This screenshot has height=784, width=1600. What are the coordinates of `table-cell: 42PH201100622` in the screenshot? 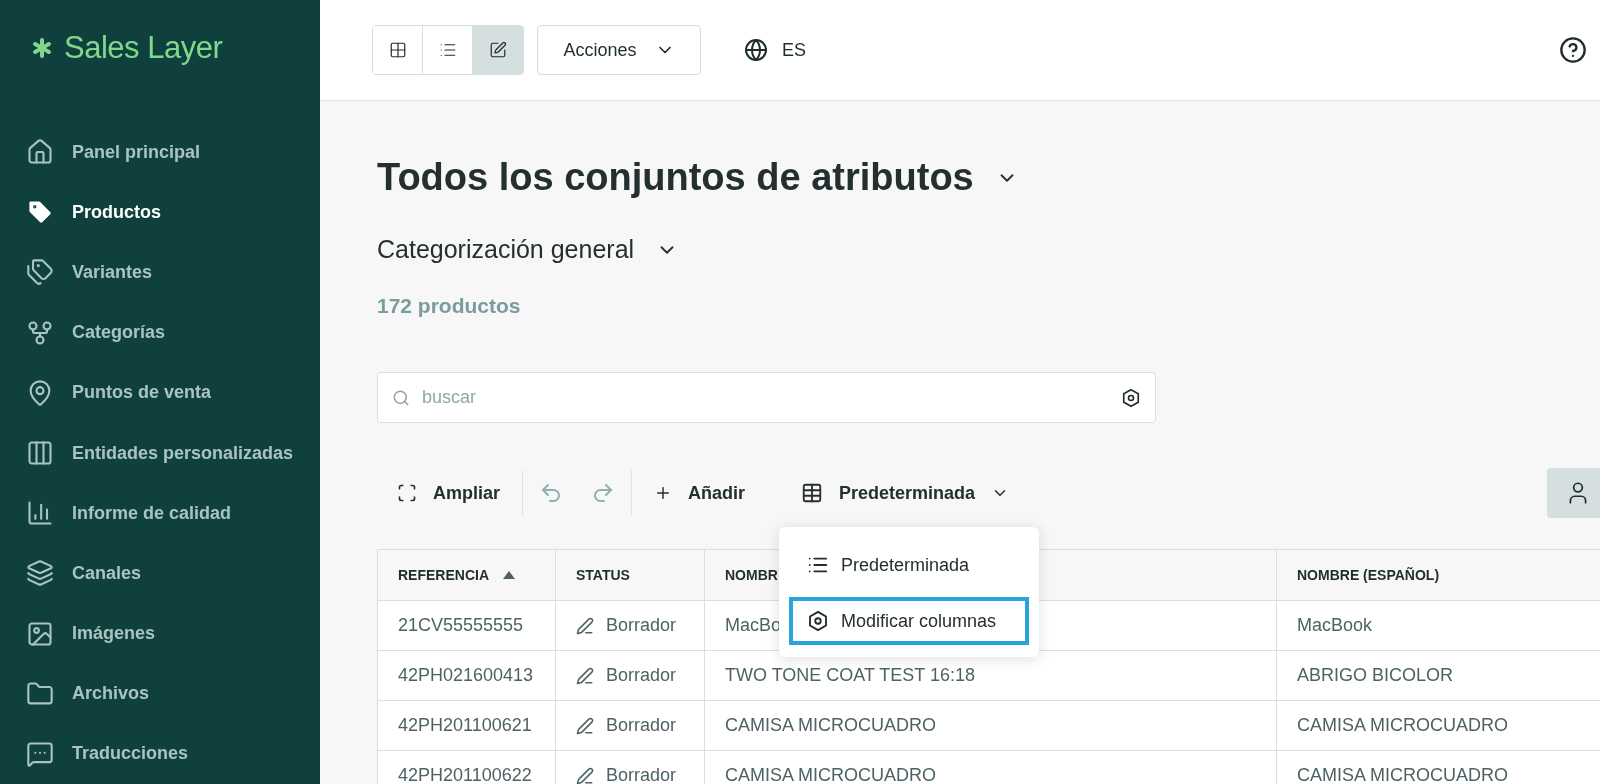 It's located at (467, 767).